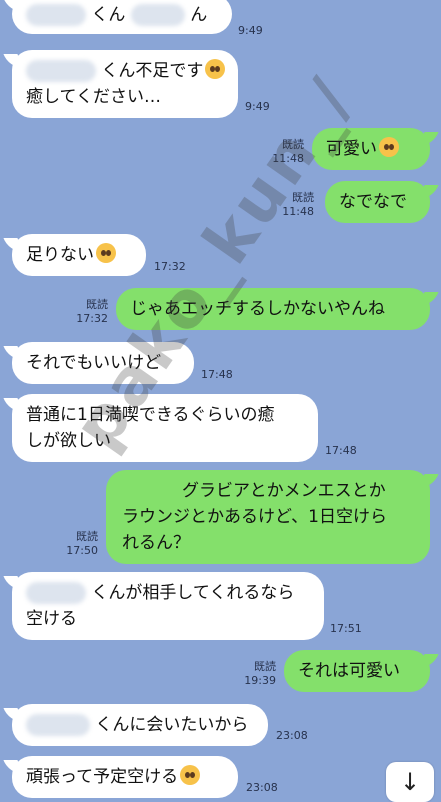  I want to click on message-time: 17:32, so click(170, 266).